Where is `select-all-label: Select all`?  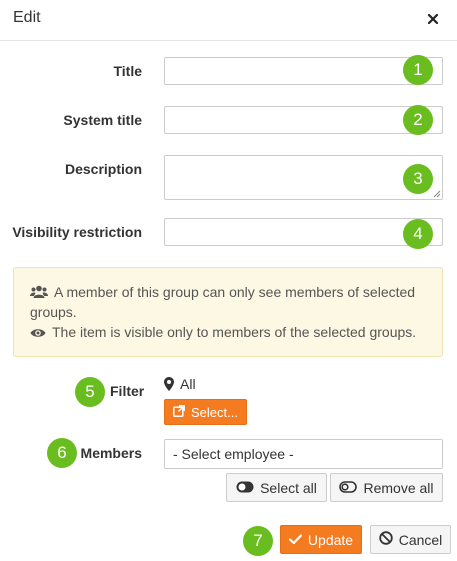
select-all-label: Select all is located at coordinates (288, 487).